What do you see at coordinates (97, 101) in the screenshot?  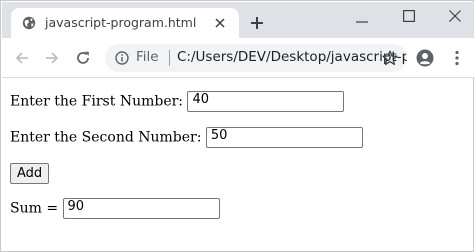 I see `first-number-label: Enter the First Number:` at bounding box center [97, 101].